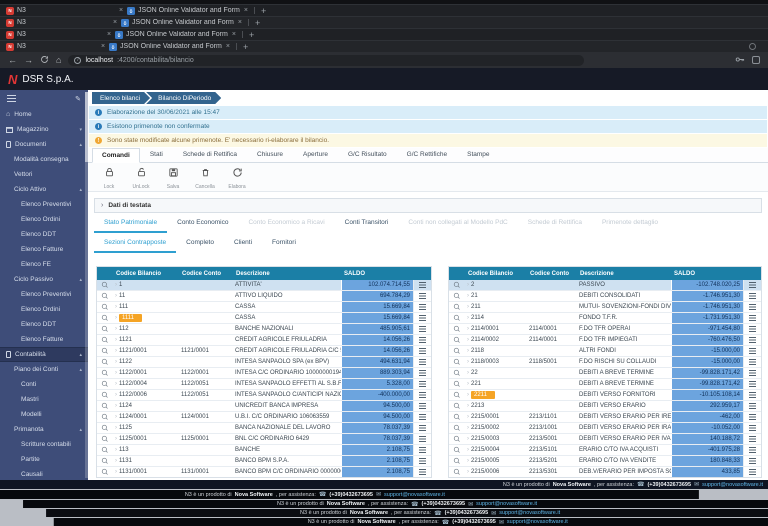 This screenshot has height=526, width=768. Describe the element at coordinates (605, 296) in the screenshot. I see `table-row: › 21 DEBITI CONSOLIDATI -1.746.951,30` at that location.